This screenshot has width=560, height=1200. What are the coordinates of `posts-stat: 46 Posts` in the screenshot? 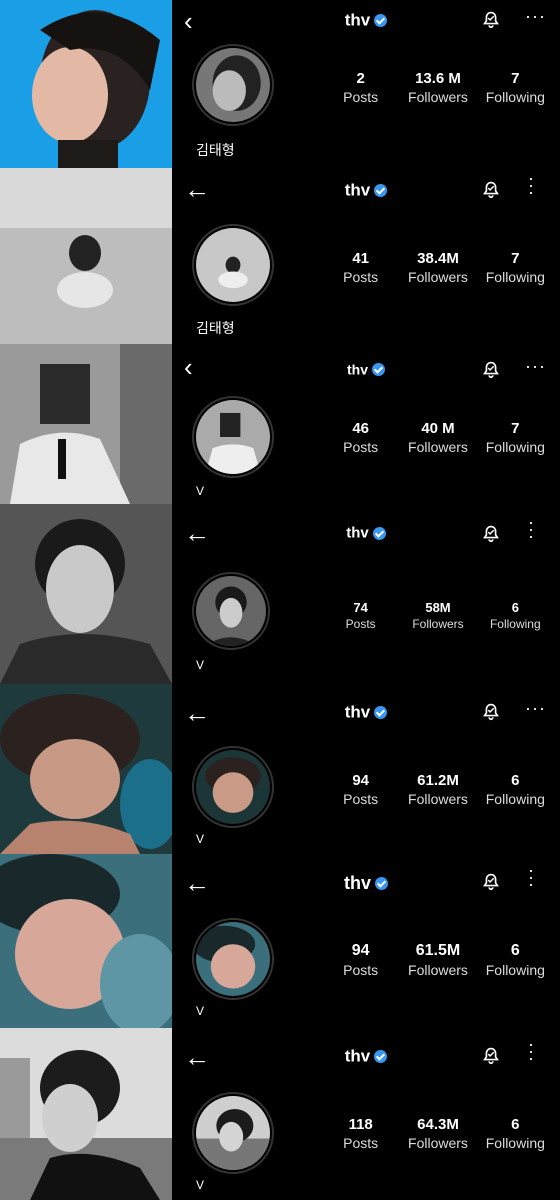 It's located at (360, 437).